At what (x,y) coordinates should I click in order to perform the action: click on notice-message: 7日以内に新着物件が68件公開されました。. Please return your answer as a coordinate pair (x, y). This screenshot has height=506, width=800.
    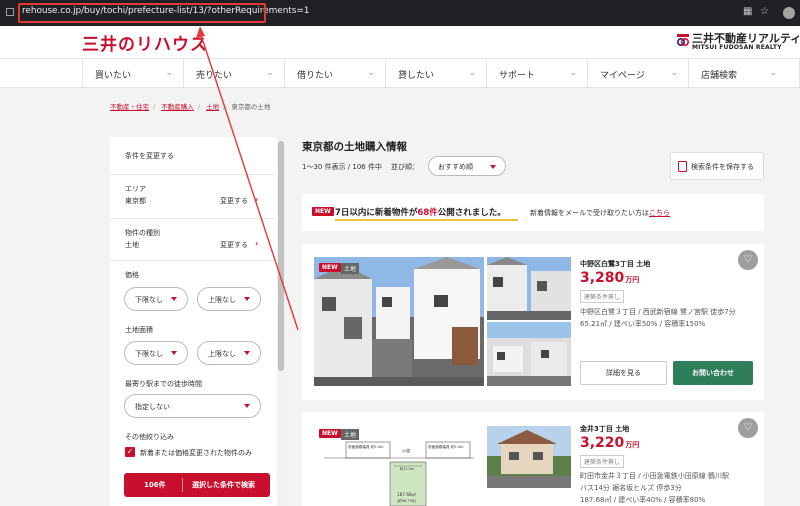
    Looking at the image, I should click on (420, 212).